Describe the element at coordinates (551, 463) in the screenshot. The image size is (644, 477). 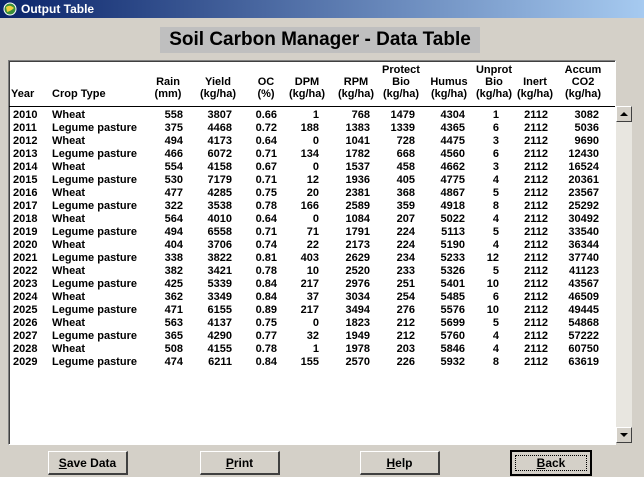
I see `back-button: Back` at that location.